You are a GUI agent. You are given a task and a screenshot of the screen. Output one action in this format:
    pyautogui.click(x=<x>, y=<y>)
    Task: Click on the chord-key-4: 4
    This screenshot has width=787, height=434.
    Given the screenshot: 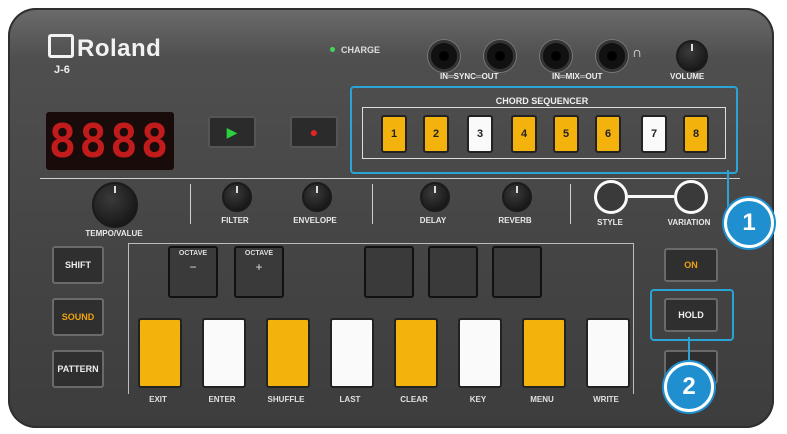 What is the action you would take?
    pyautogui.click(x=524, y=134)
    